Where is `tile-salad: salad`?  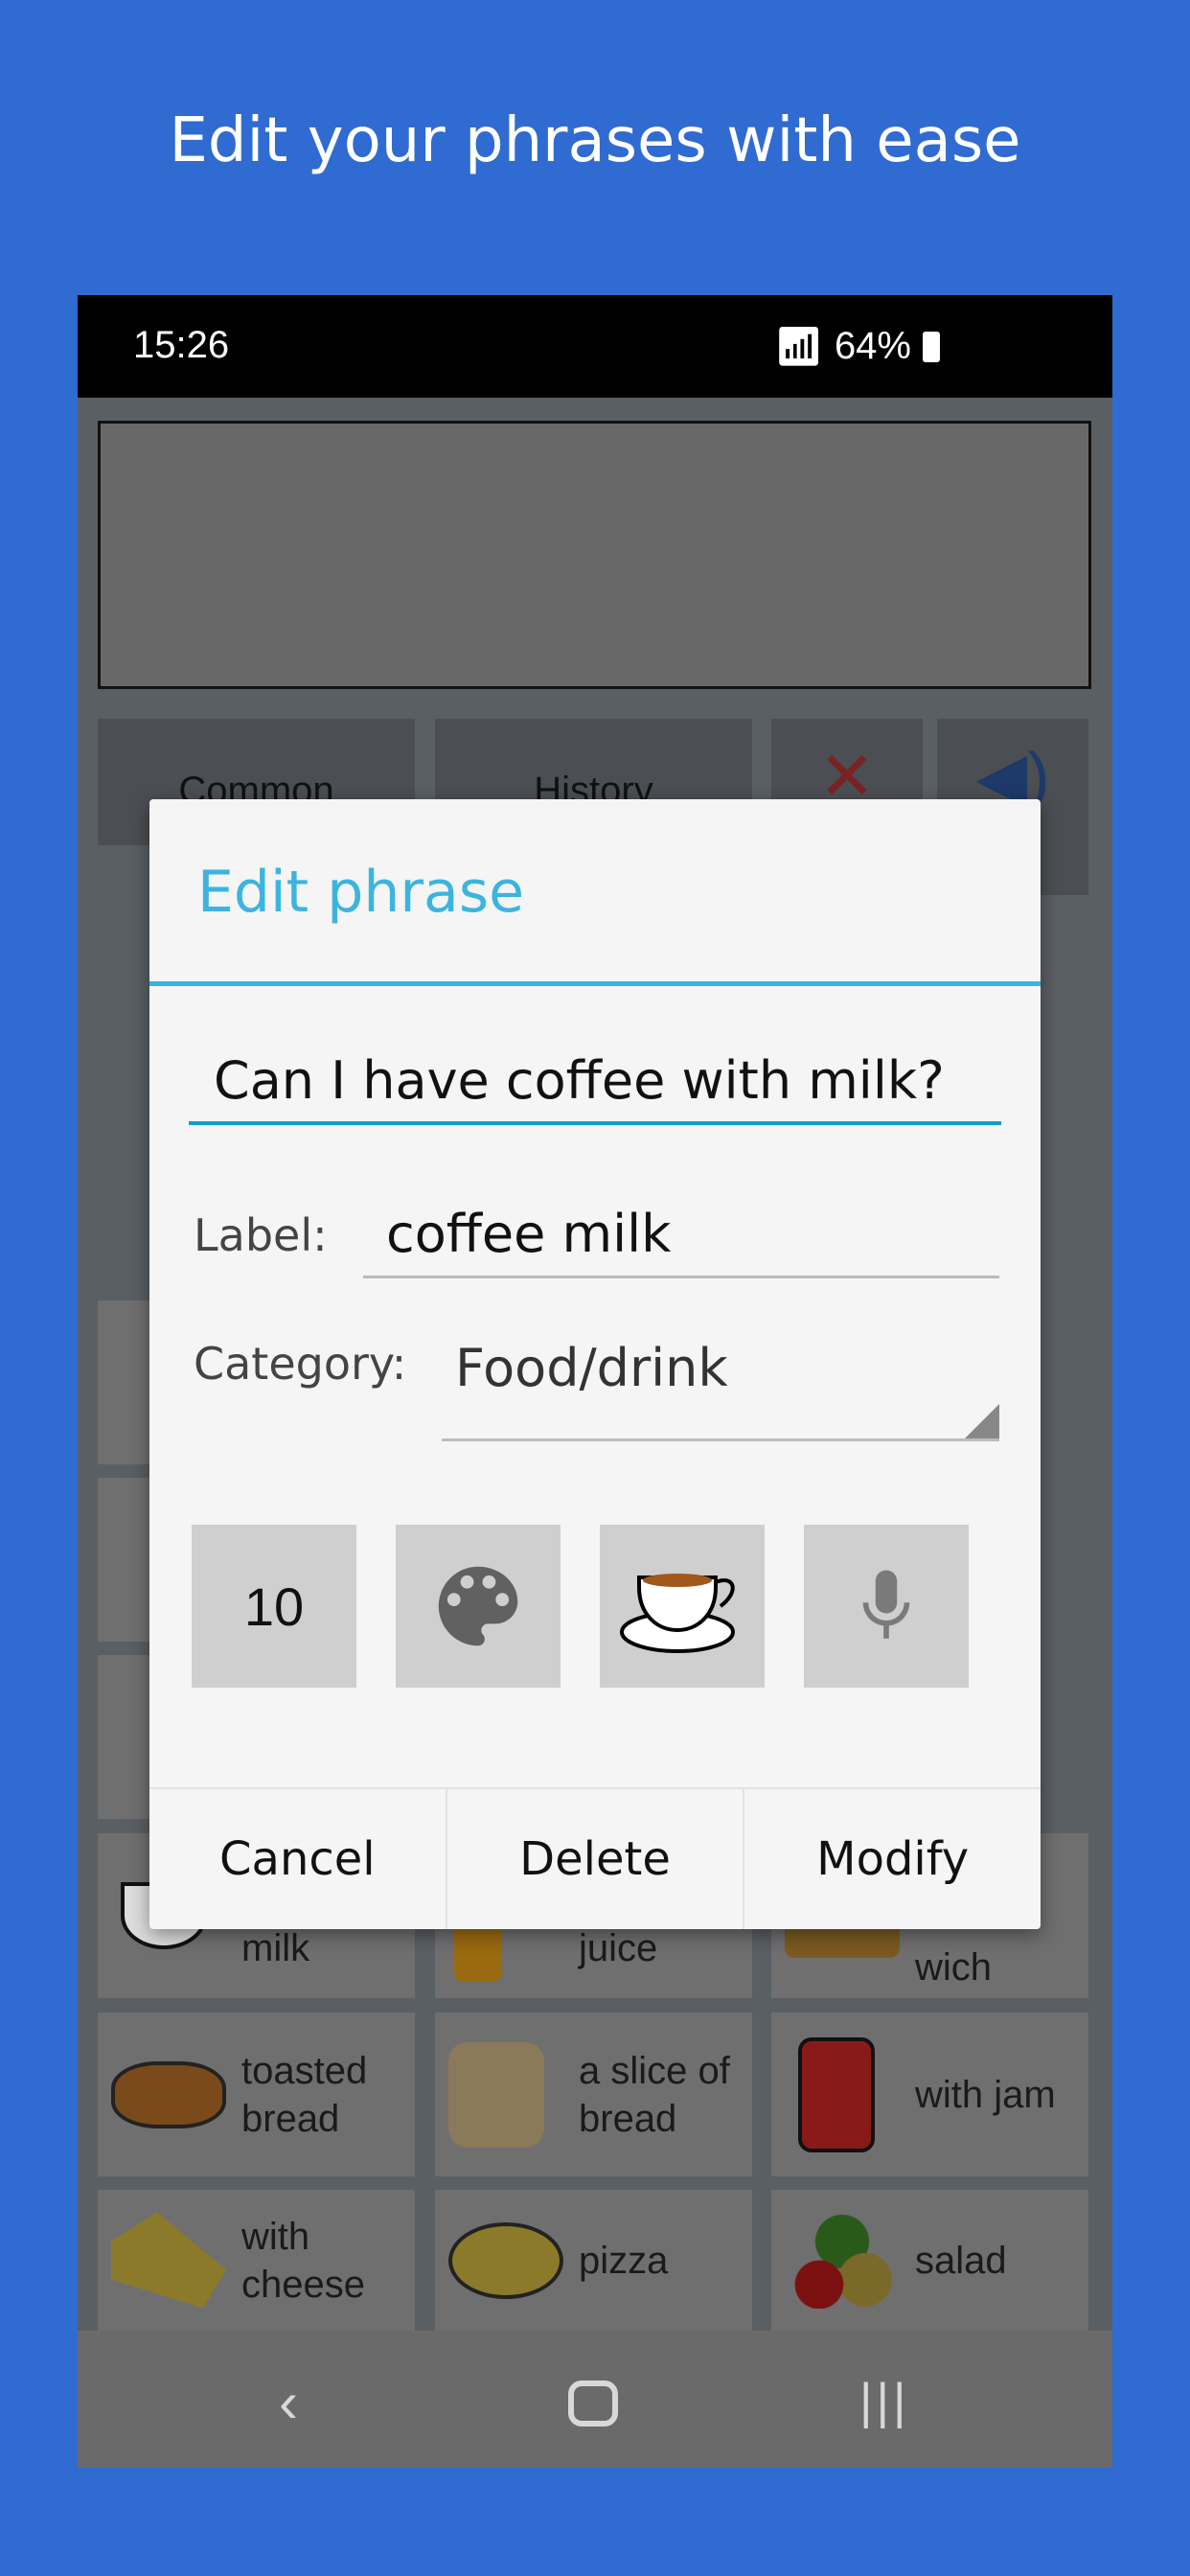 tile-salad: salad is located at coordinates (930, 2260).